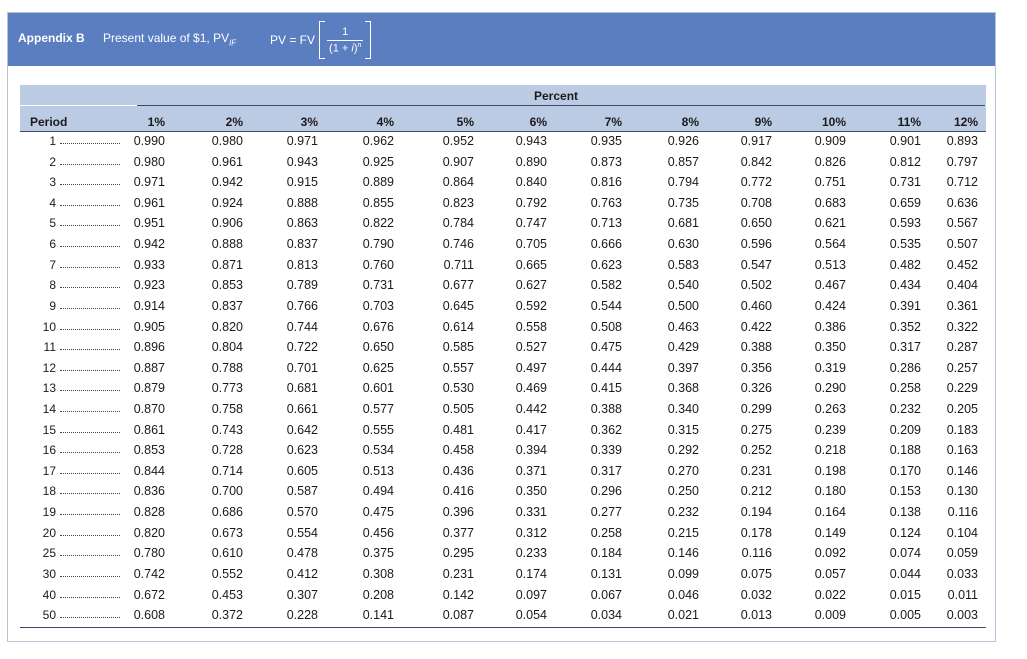  Describe the element at coordinates (962, 203) in the screenshot. I see `value-cell: 0.636` at that location.